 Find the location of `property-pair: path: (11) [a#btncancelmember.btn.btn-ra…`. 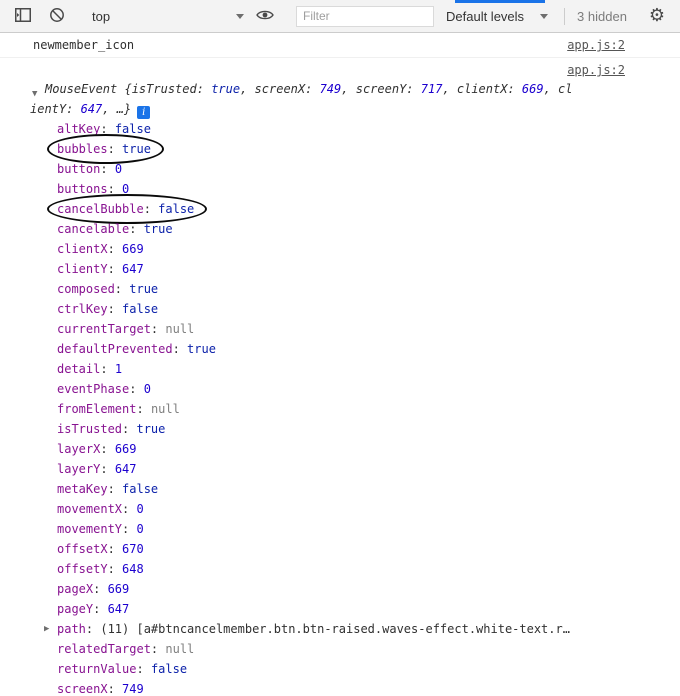

property-pair: path: (11) [a#btncancelmember.btn.btn-ra… is located at coordinates (313, 629).